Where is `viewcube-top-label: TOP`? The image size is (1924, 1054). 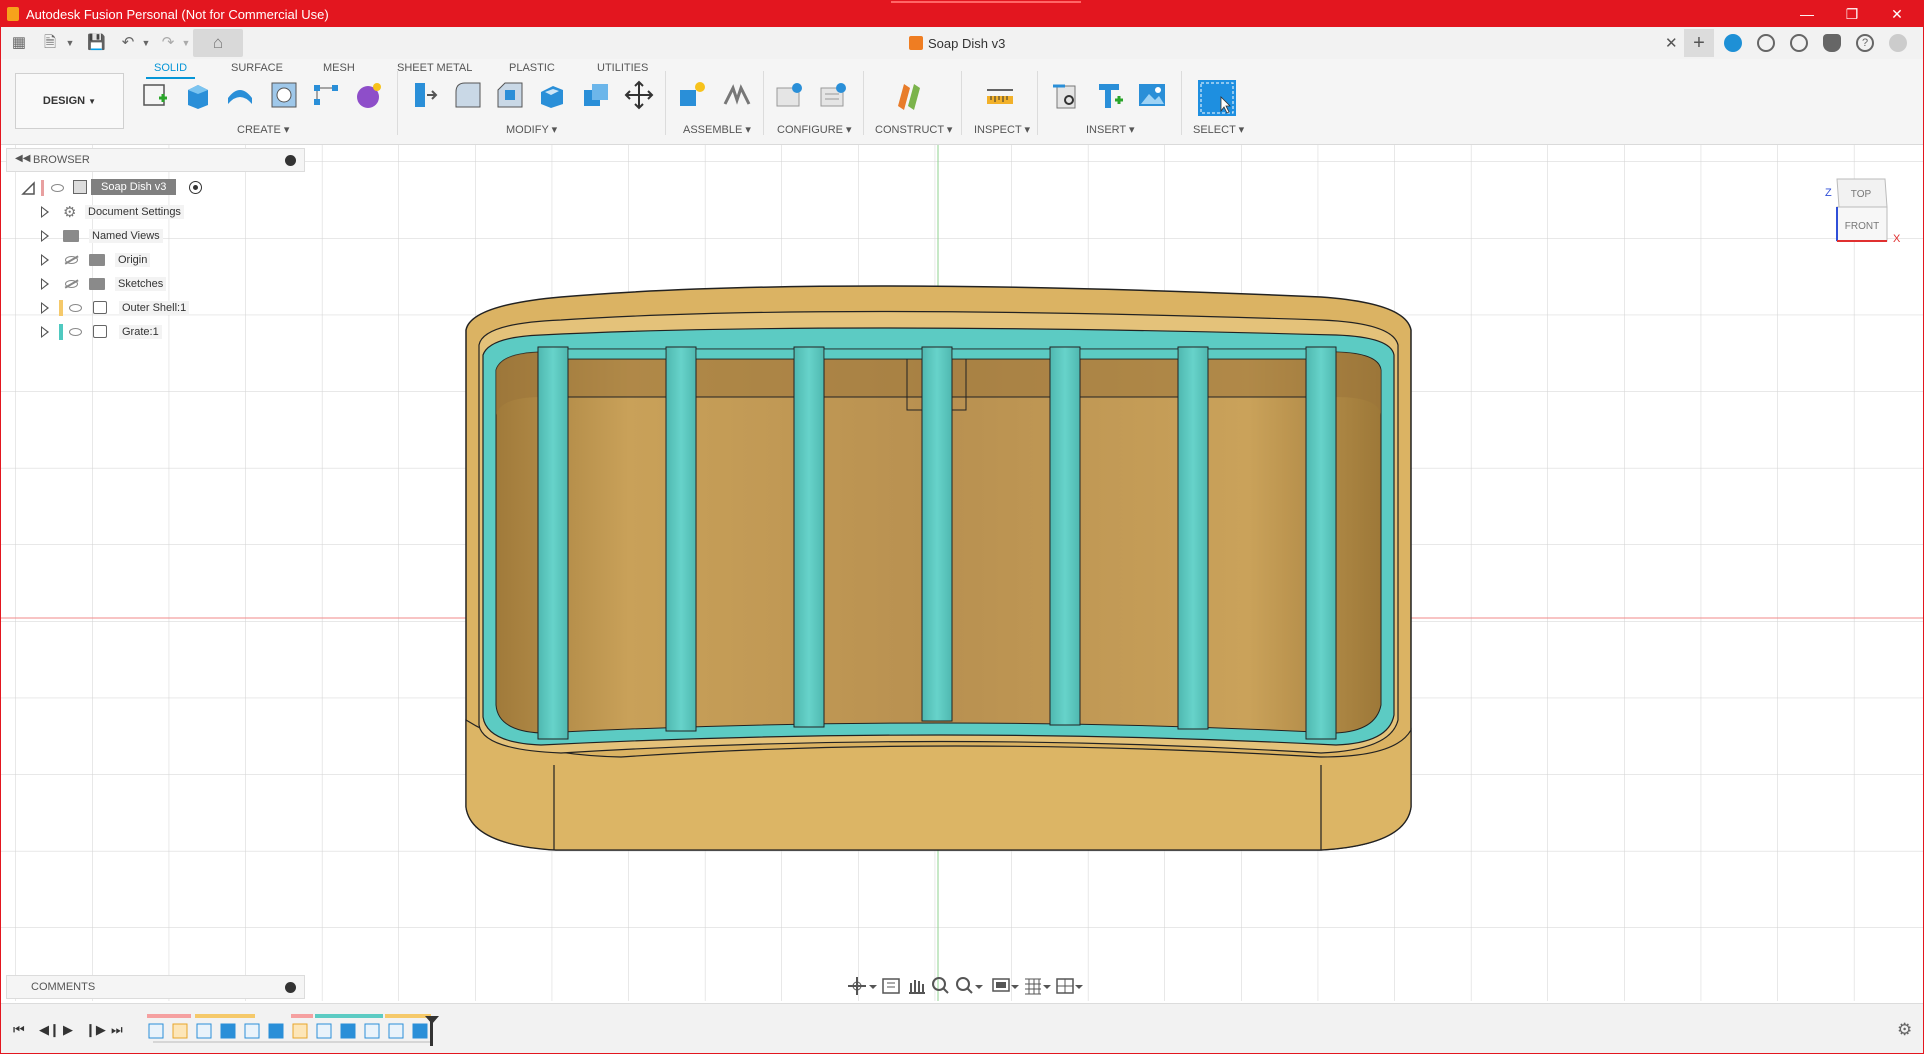 viewcube-top-label: TOP is located at coordinates (1861, 194).